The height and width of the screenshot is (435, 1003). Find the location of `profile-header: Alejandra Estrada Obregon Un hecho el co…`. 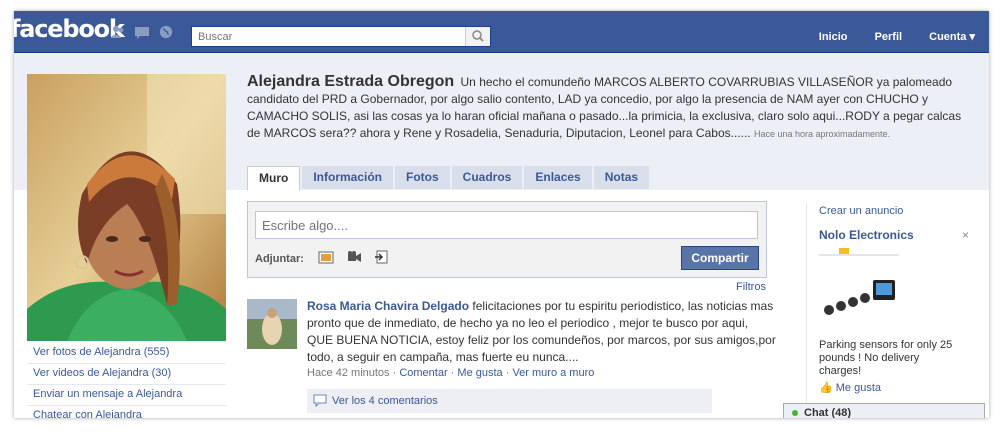

profile-header: Alejandra Estrada Obregon Un hecho el co… is located at coordinates (612, 108).